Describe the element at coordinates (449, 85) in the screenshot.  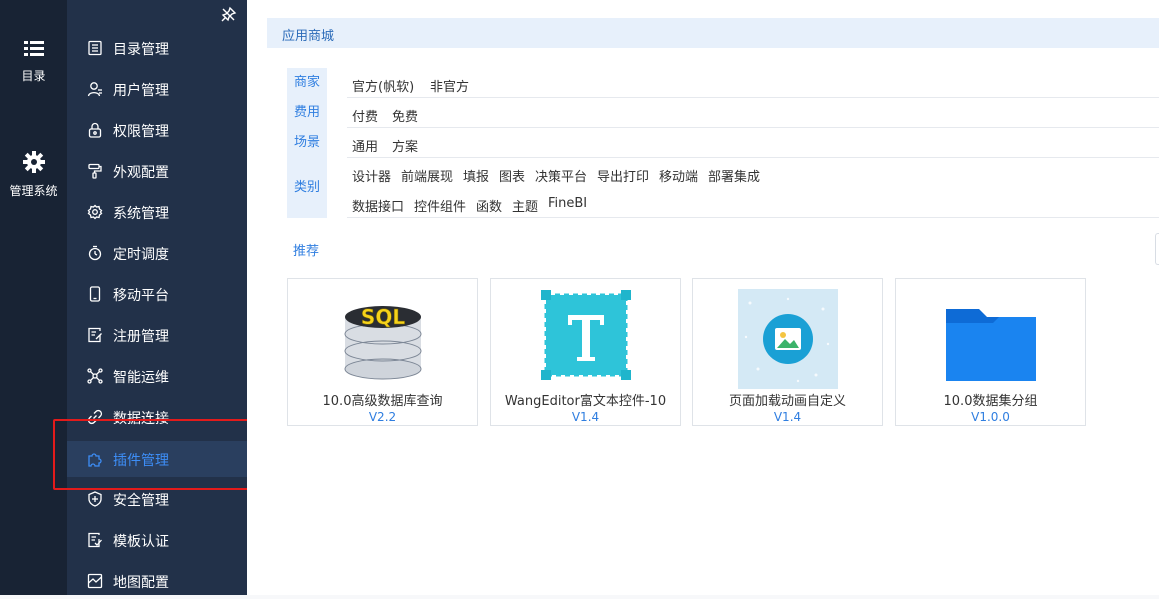
I see `filter-option: 非官方` at that location.